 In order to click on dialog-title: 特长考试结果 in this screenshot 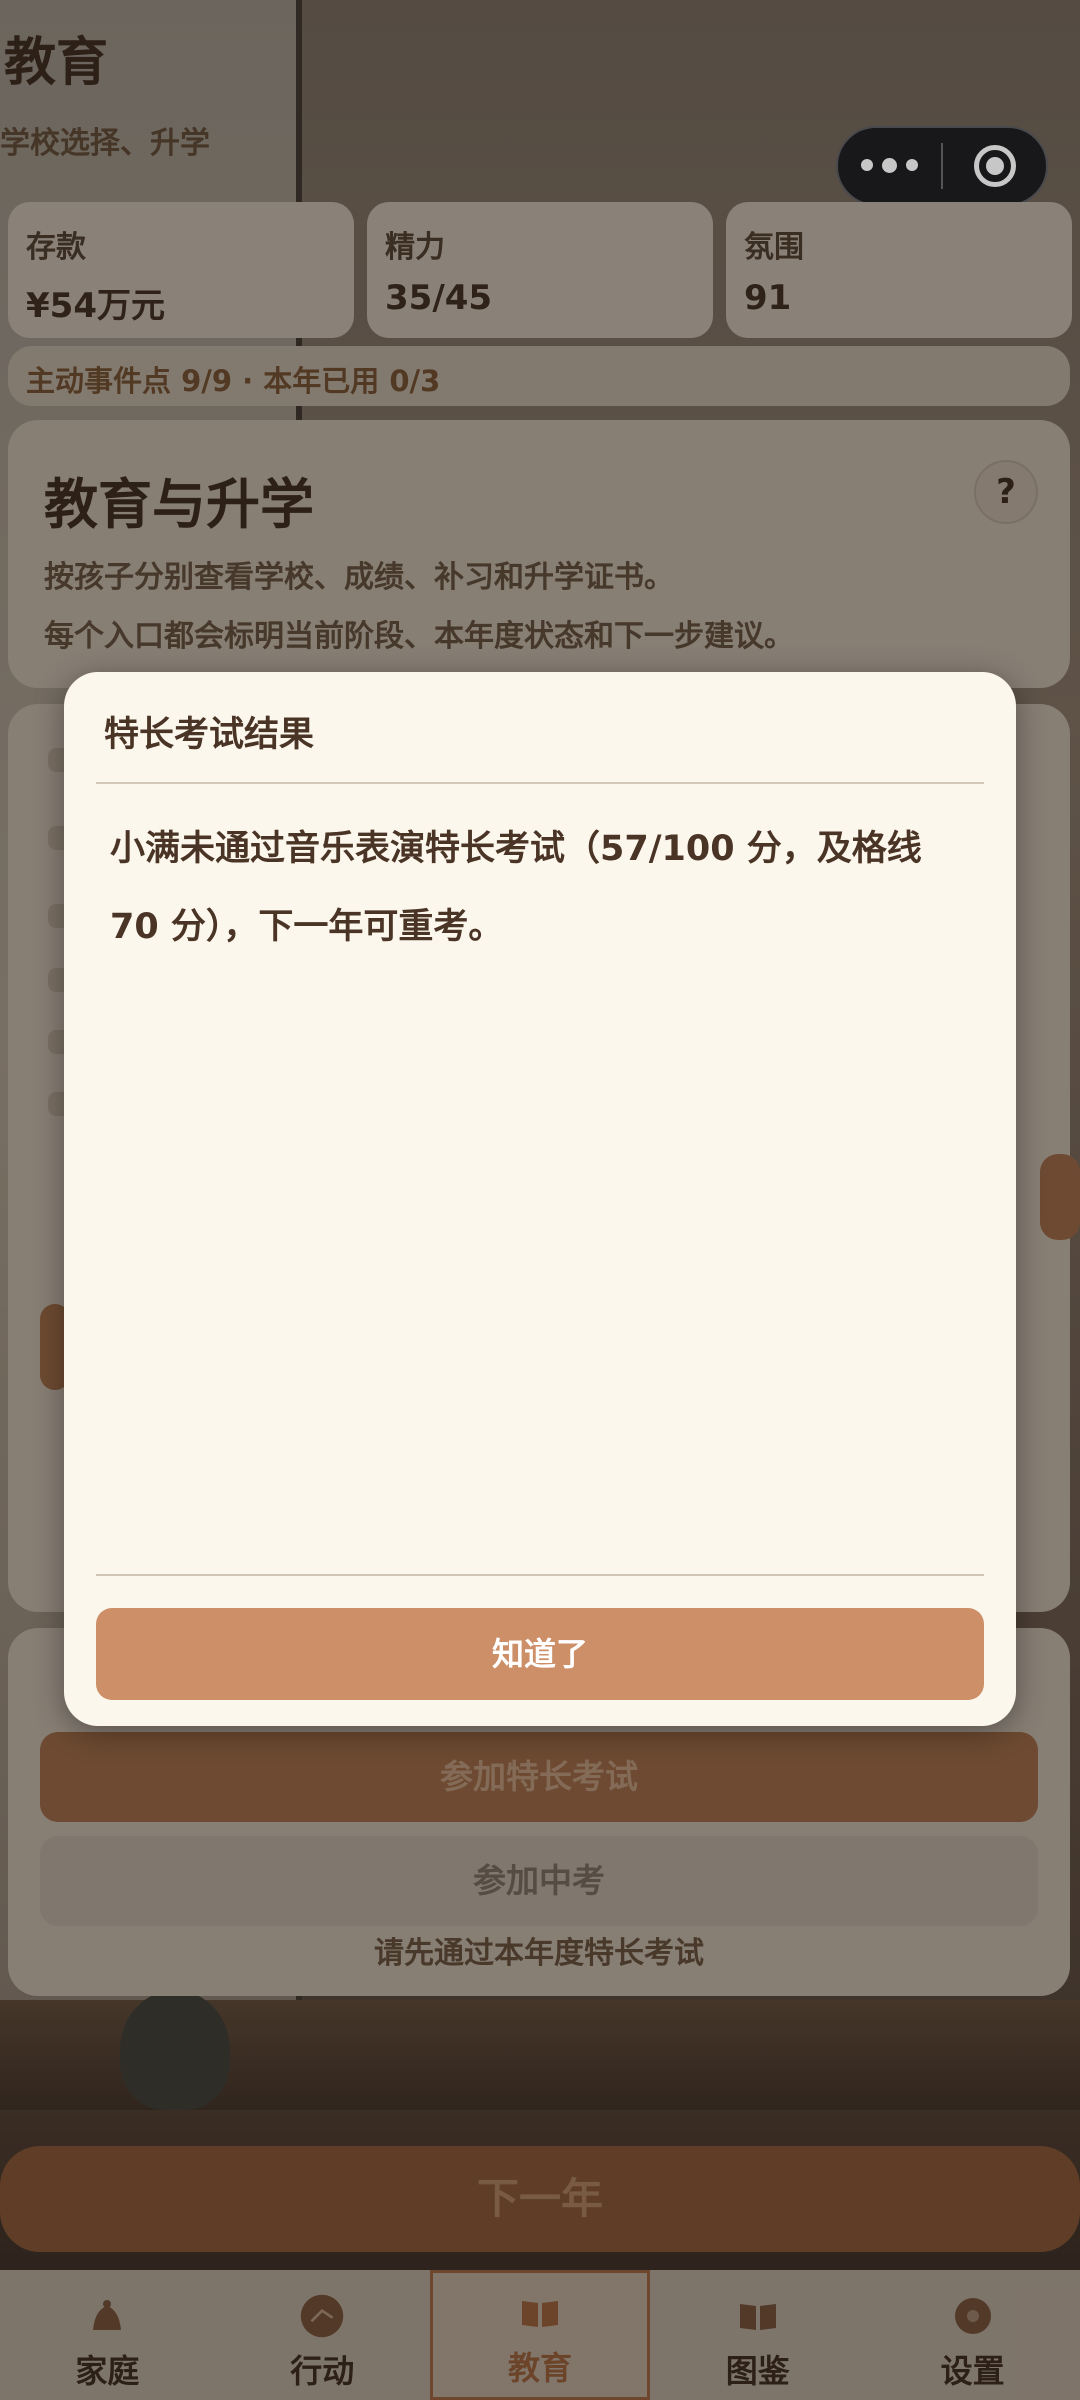, I will do `click(209, 735)`.